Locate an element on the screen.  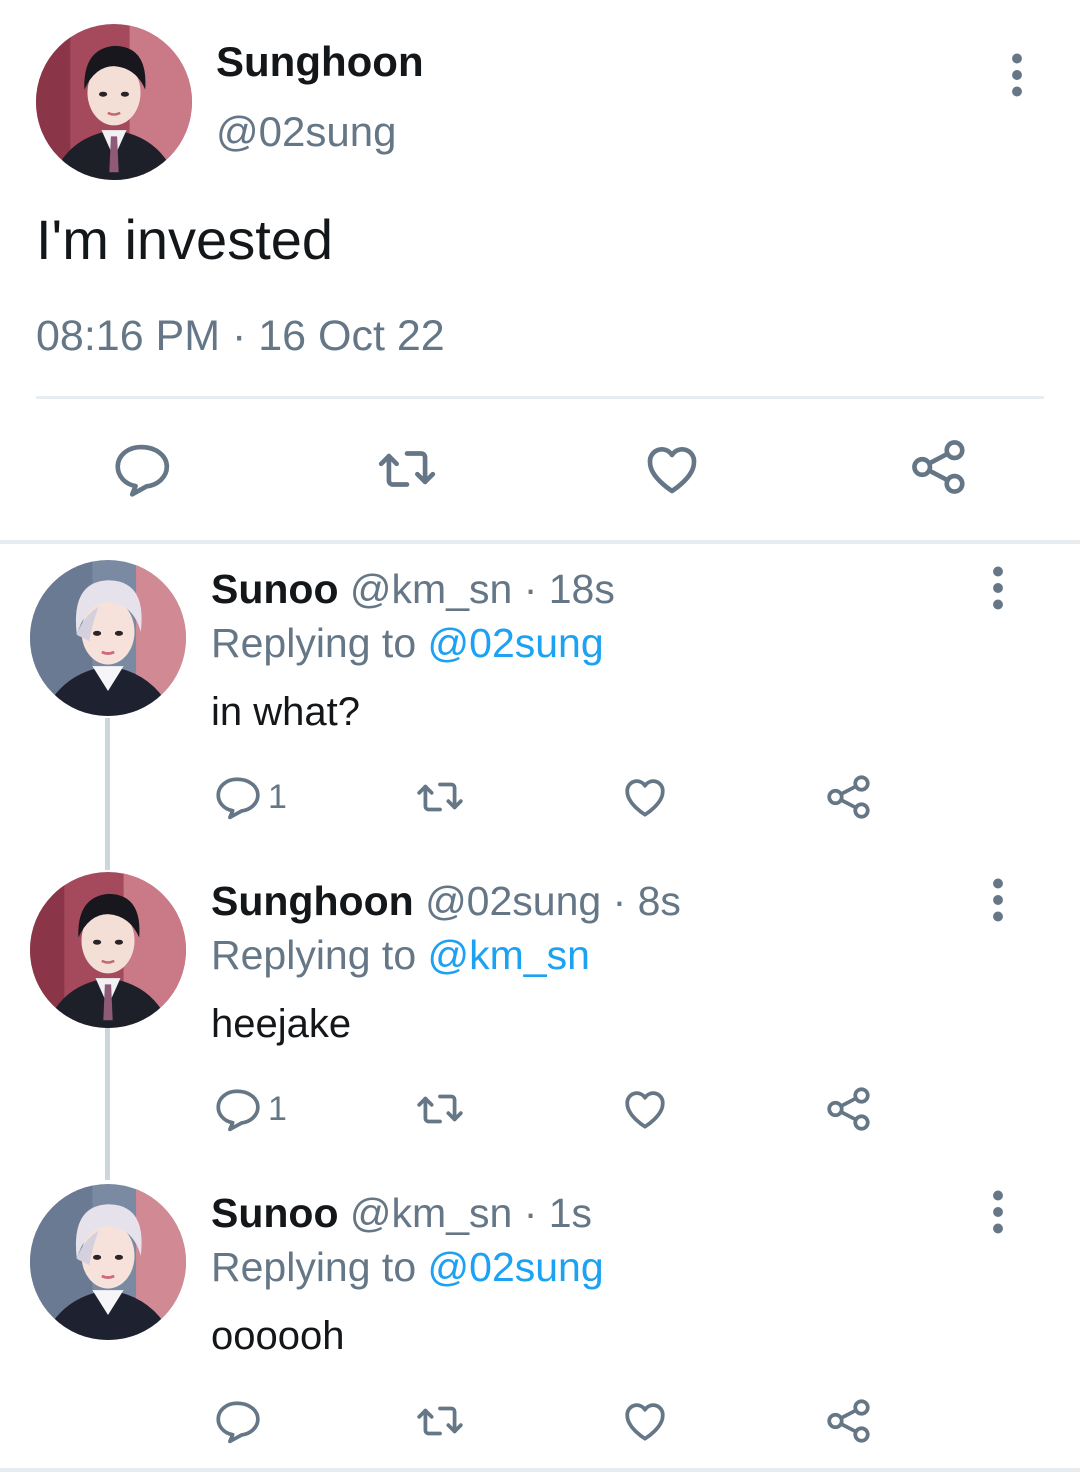
tweet-timestamp: 08:16 PM · 16 Oct 22 is located at coordinates (240, 336).